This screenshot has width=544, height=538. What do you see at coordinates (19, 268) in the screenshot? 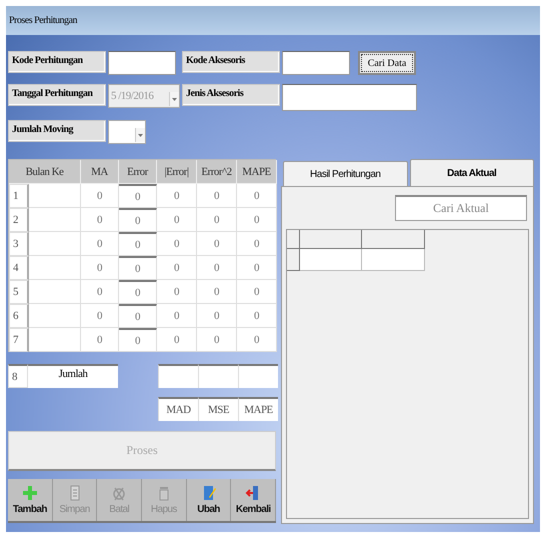
I see `row-number: 4` at bounding box center [19, 268].